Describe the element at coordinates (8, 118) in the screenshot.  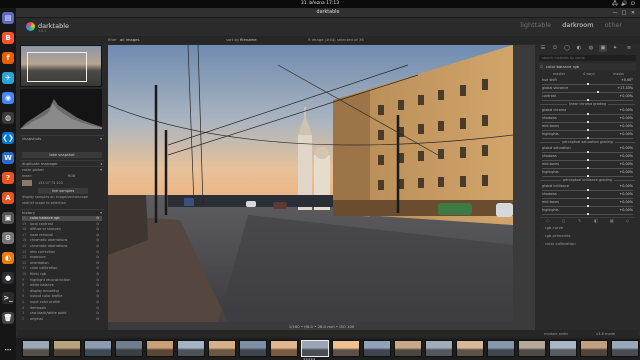
I see `darktable-icon: ◍` at that location.